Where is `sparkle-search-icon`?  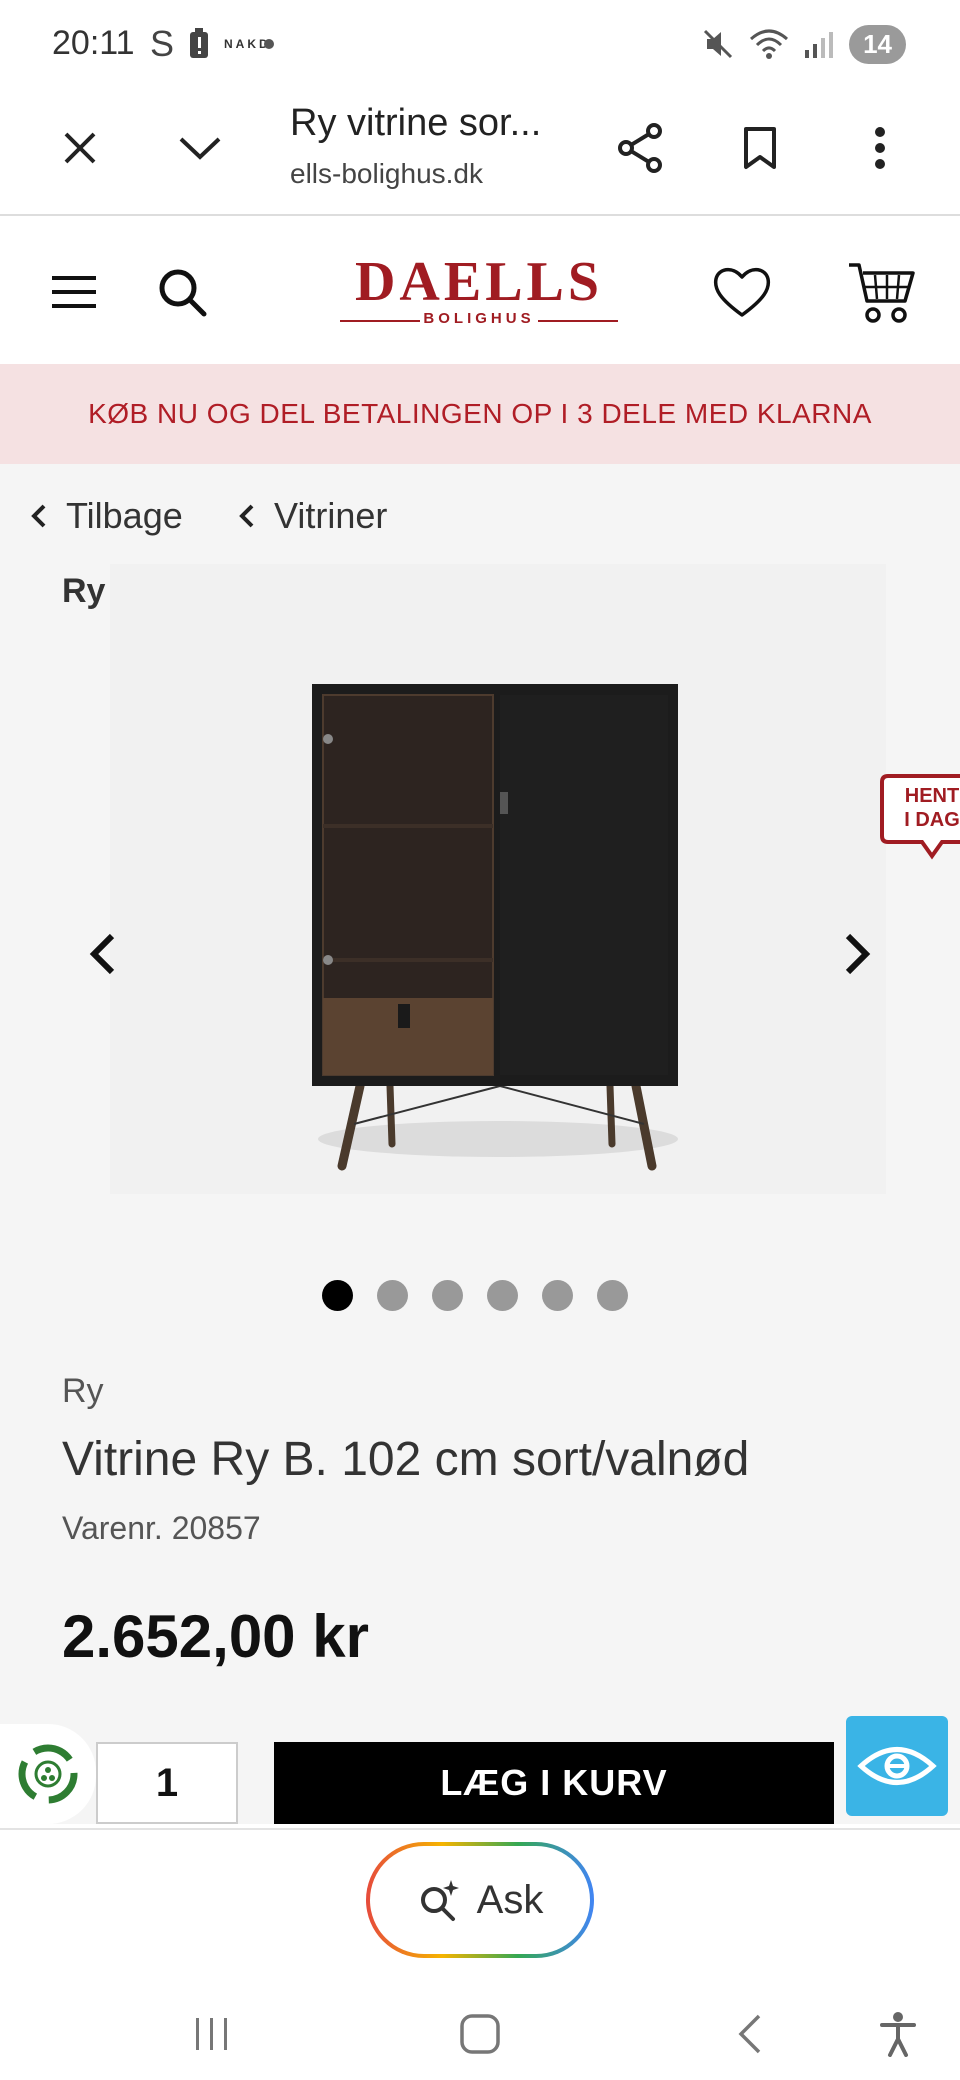 sparkle-search-icon is located at coordinates (439, 1900).